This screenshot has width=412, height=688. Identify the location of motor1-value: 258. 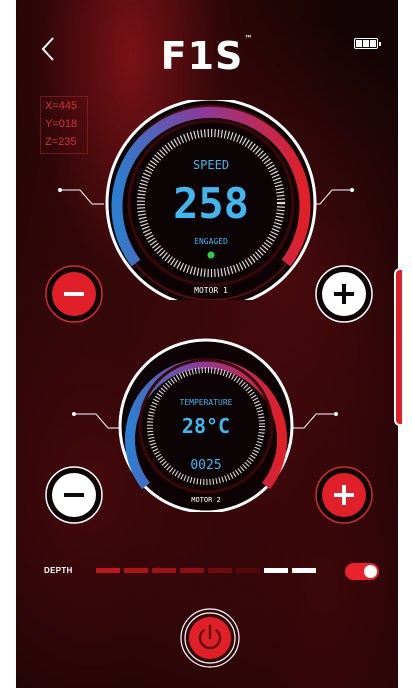
(211, 203).